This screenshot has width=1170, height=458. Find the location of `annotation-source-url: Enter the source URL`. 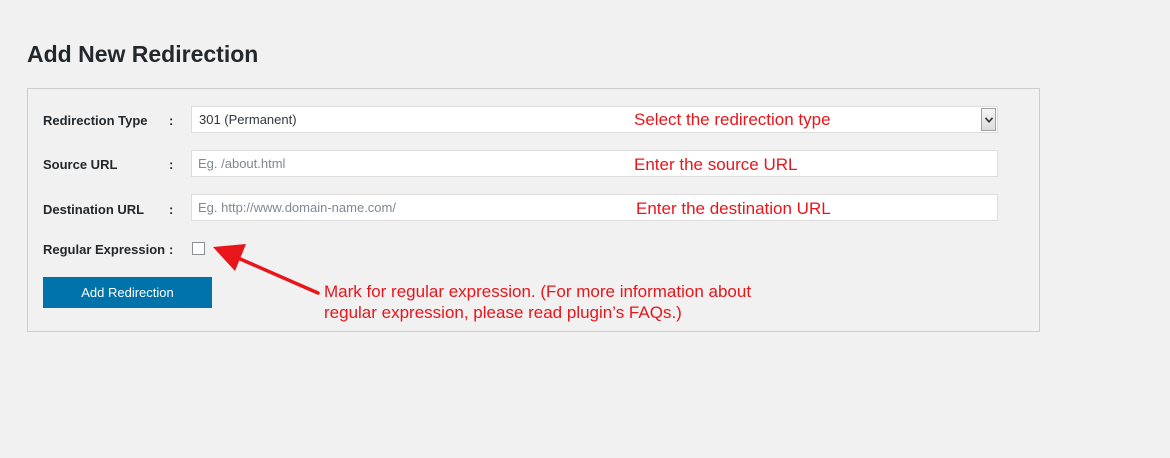

annotation-source-url: Enter the source URL is located at coordinates (716, 164).